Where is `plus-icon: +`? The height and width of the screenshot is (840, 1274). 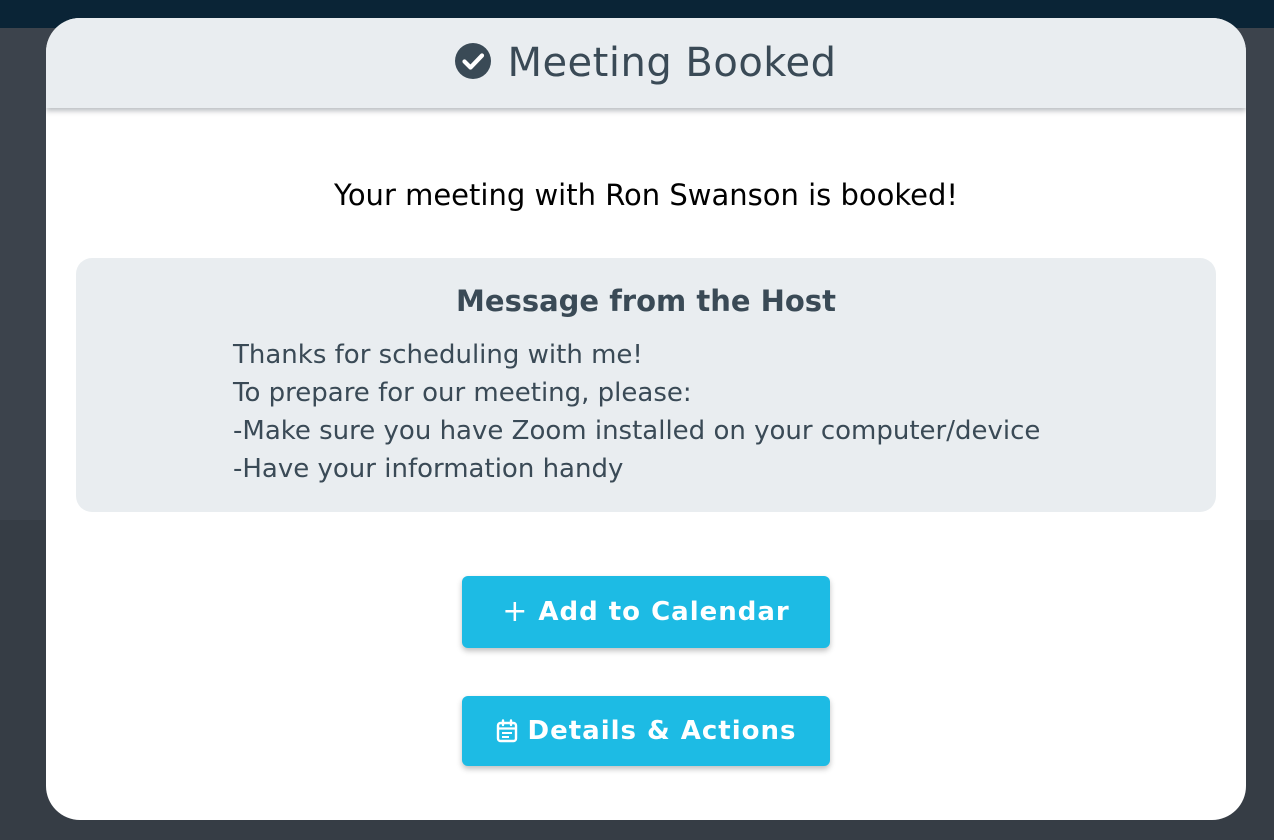 plus-icon: + is located at coordinates (515, 611).